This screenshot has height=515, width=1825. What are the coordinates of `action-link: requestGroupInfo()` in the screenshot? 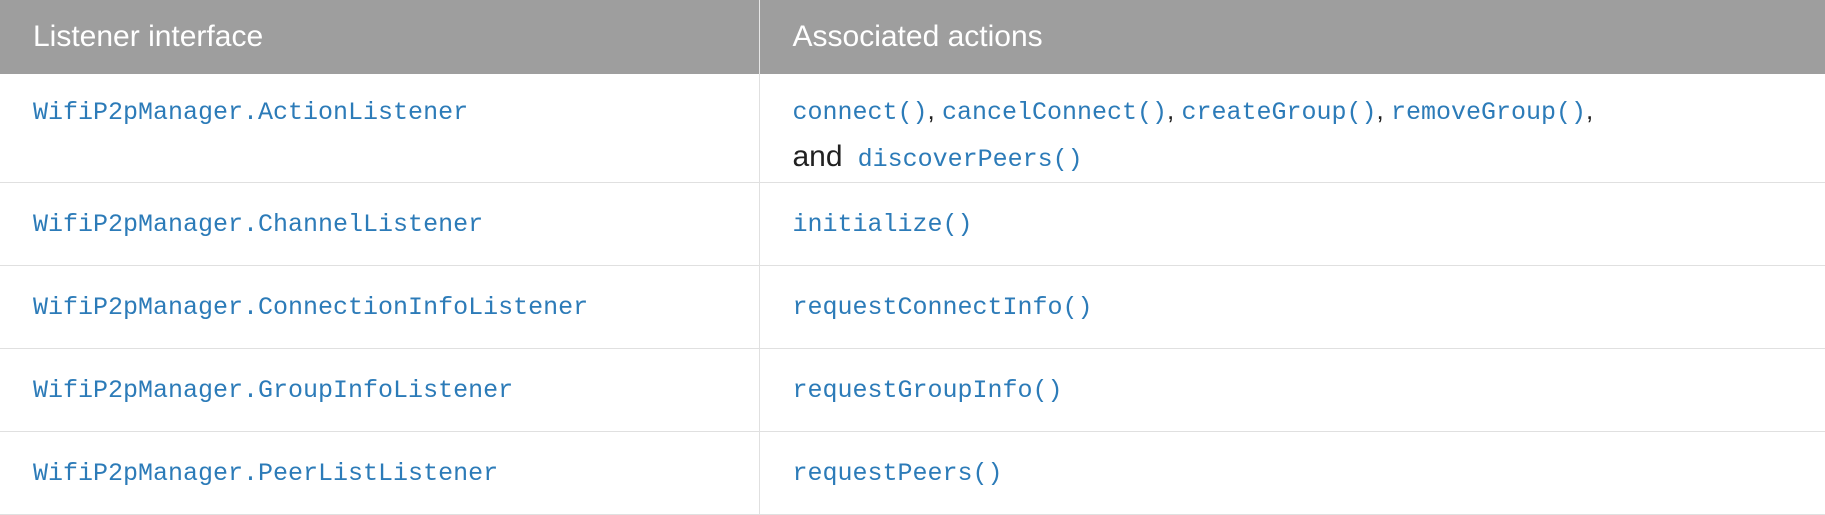 It's located at (928, 390).